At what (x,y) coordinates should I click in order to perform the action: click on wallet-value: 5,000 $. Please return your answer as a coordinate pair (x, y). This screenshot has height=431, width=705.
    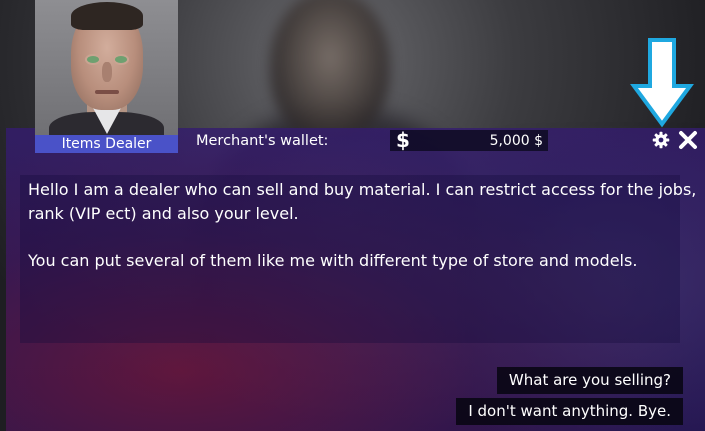
    Looking at the image, I should click on (516, 141).